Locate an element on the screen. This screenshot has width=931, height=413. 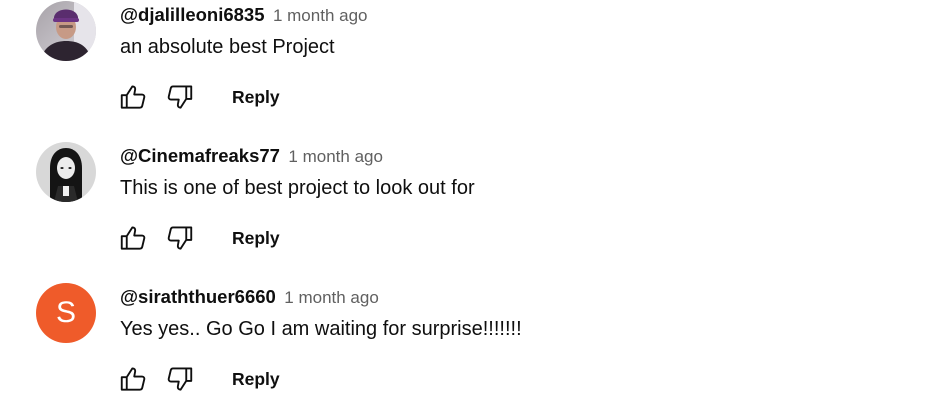
avatar-letter: S is located at coordinates (65, 312).